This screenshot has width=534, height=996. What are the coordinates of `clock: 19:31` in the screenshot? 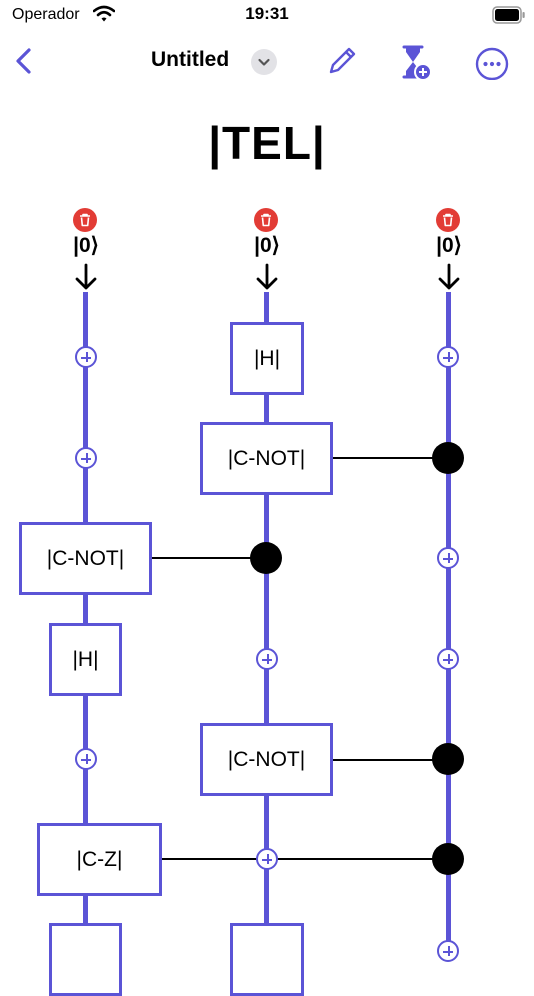 It's located at (267, 13).